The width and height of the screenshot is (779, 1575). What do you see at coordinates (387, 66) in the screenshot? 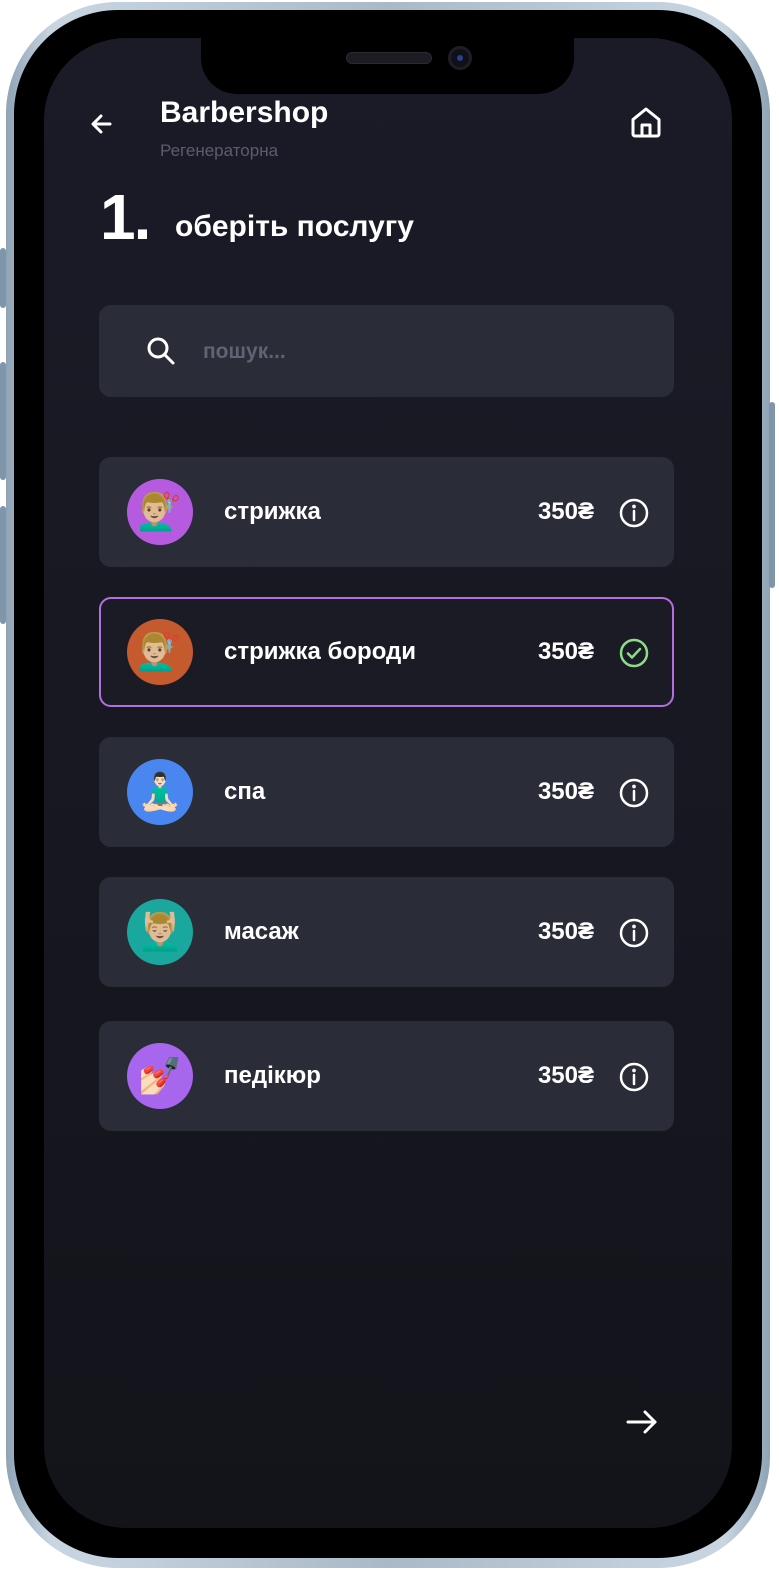
I see `notch` at bounding box center [387, 66].